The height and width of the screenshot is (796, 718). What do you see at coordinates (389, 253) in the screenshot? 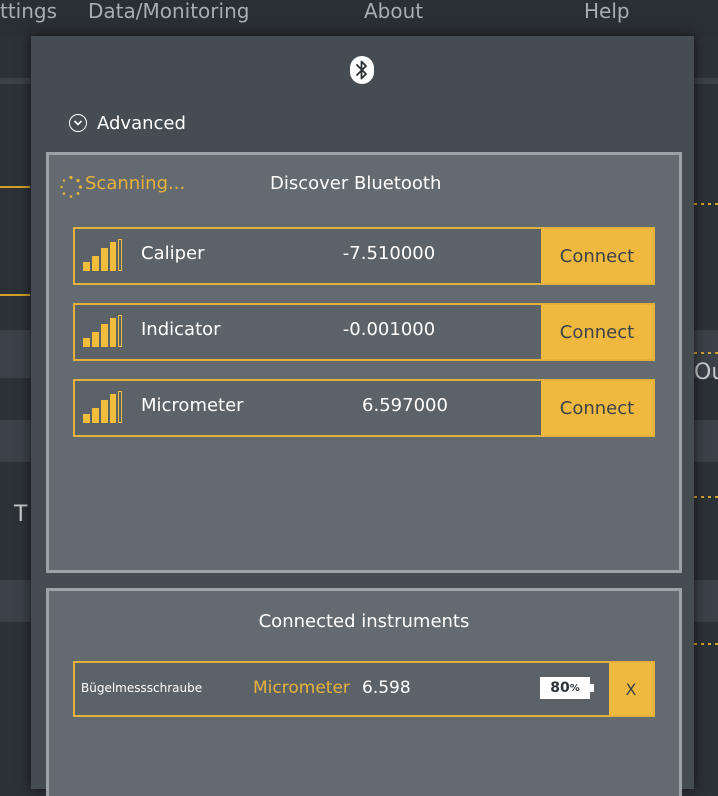
I see `device-value: -7.510000` at bounding box center [389, 253].